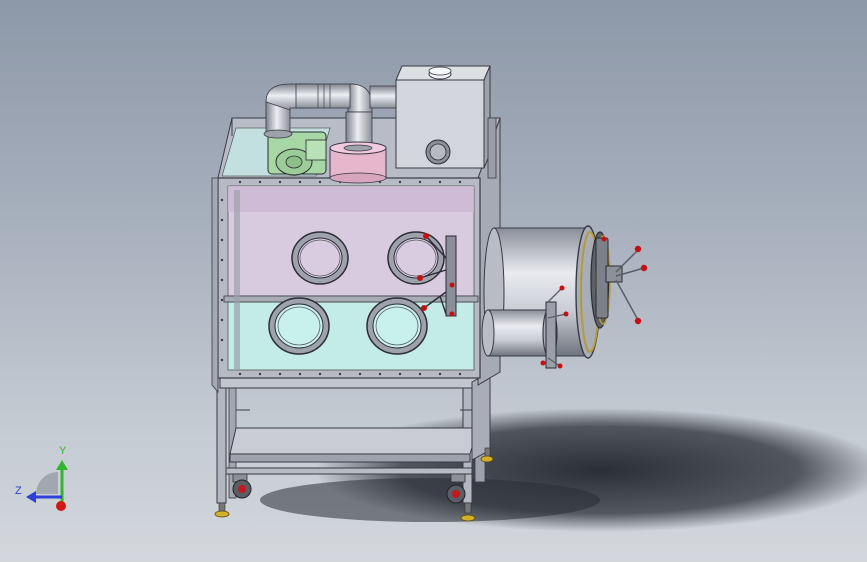 Image resolution: width=867 pixels, height=562 pixels. Describe the element at coordinates (443, 117) in the screenshot. I see `purifier-box` at that location.